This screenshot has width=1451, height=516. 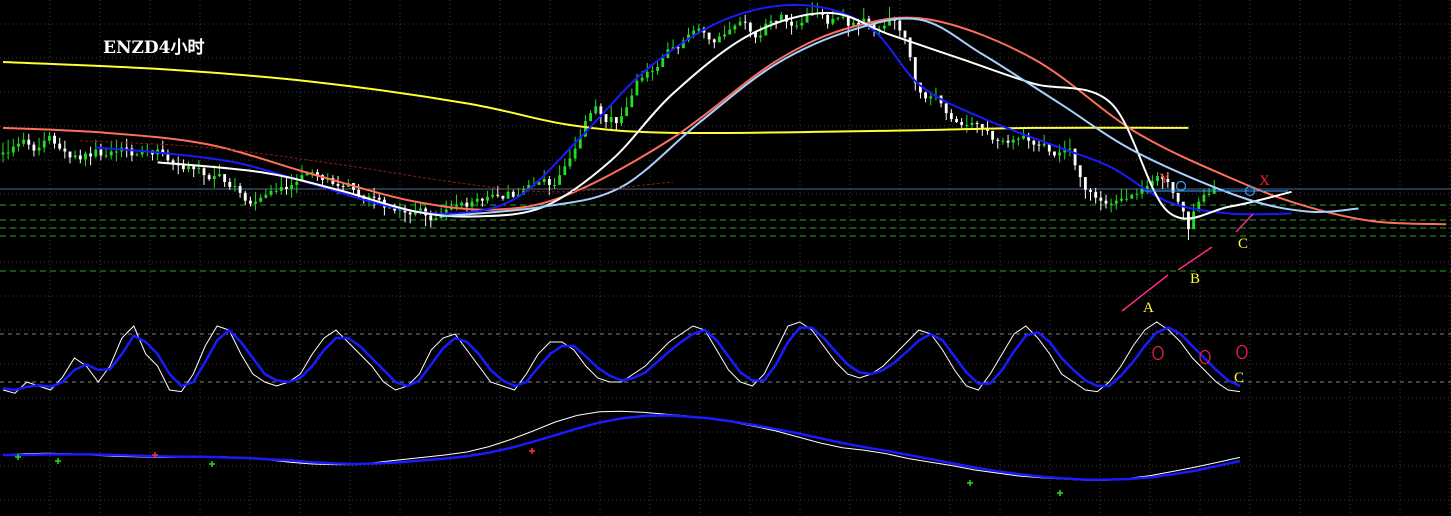 What do you see at coordinates (1060, 493) in the screenshot?
I see `macd-cross-marker` at bounding box center [1060, 493].